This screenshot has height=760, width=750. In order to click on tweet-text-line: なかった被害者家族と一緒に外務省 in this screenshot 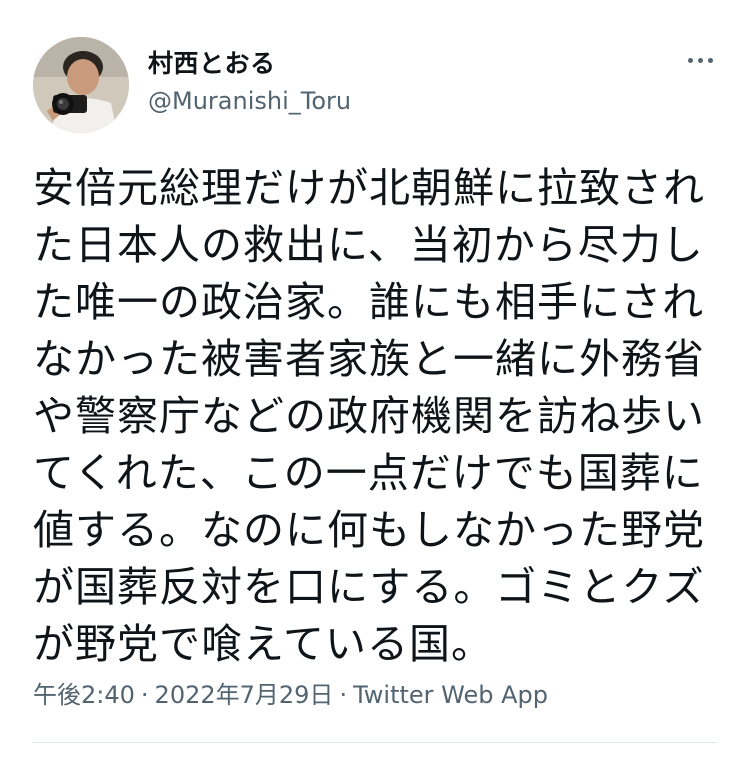, I will do `click(369, 359)`.